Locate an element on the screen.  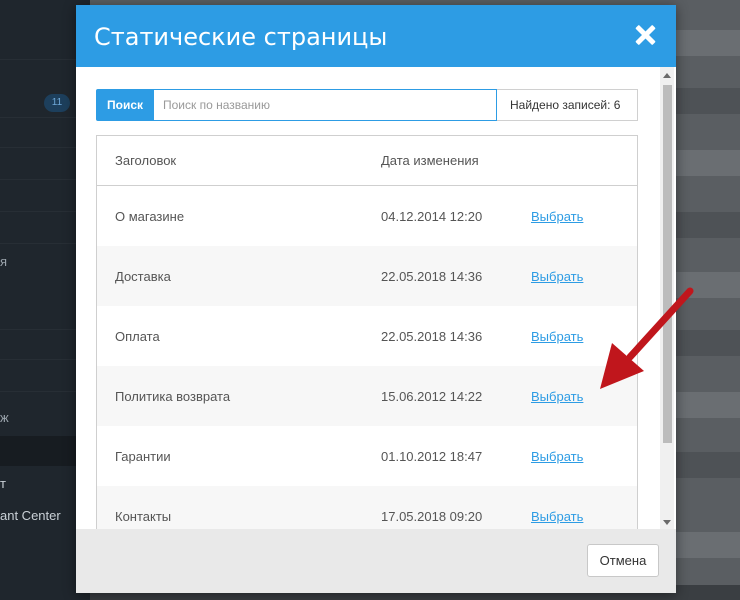
cancel-button: Отмена is located at coordinates (623, 560).